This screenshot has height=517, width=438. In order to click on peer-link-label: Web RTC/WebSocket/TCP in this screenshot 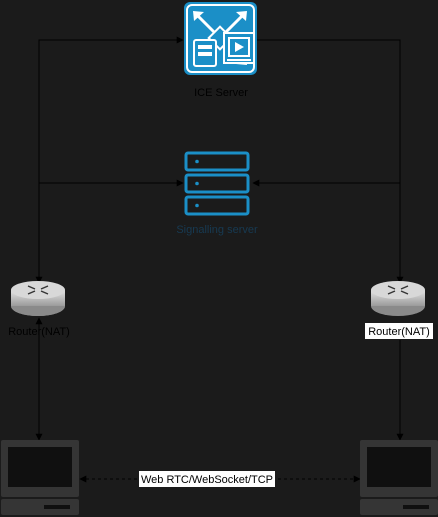, I will do `click(207, 480)`.